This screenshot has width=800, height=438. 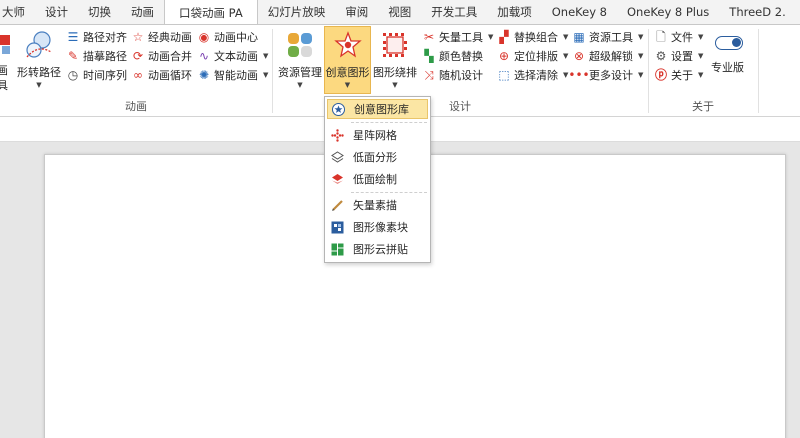 I want to click on path-align-button: ☰ 路径对齐, so click(x=96, y=36).